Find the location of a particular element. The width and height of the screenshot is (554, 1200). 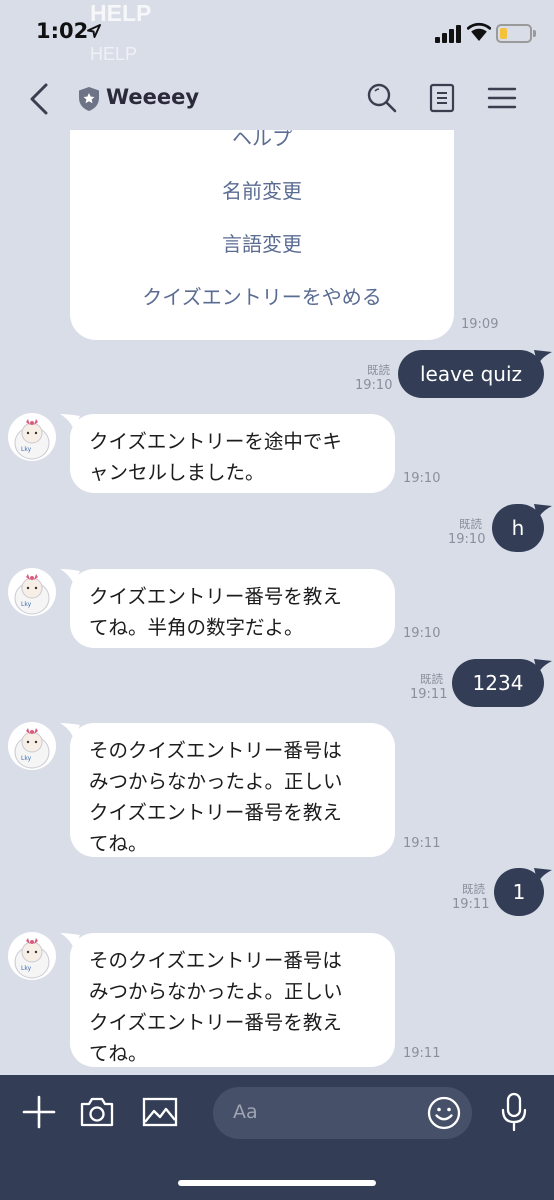

home-indicator is located at coordinates (277, 1183).